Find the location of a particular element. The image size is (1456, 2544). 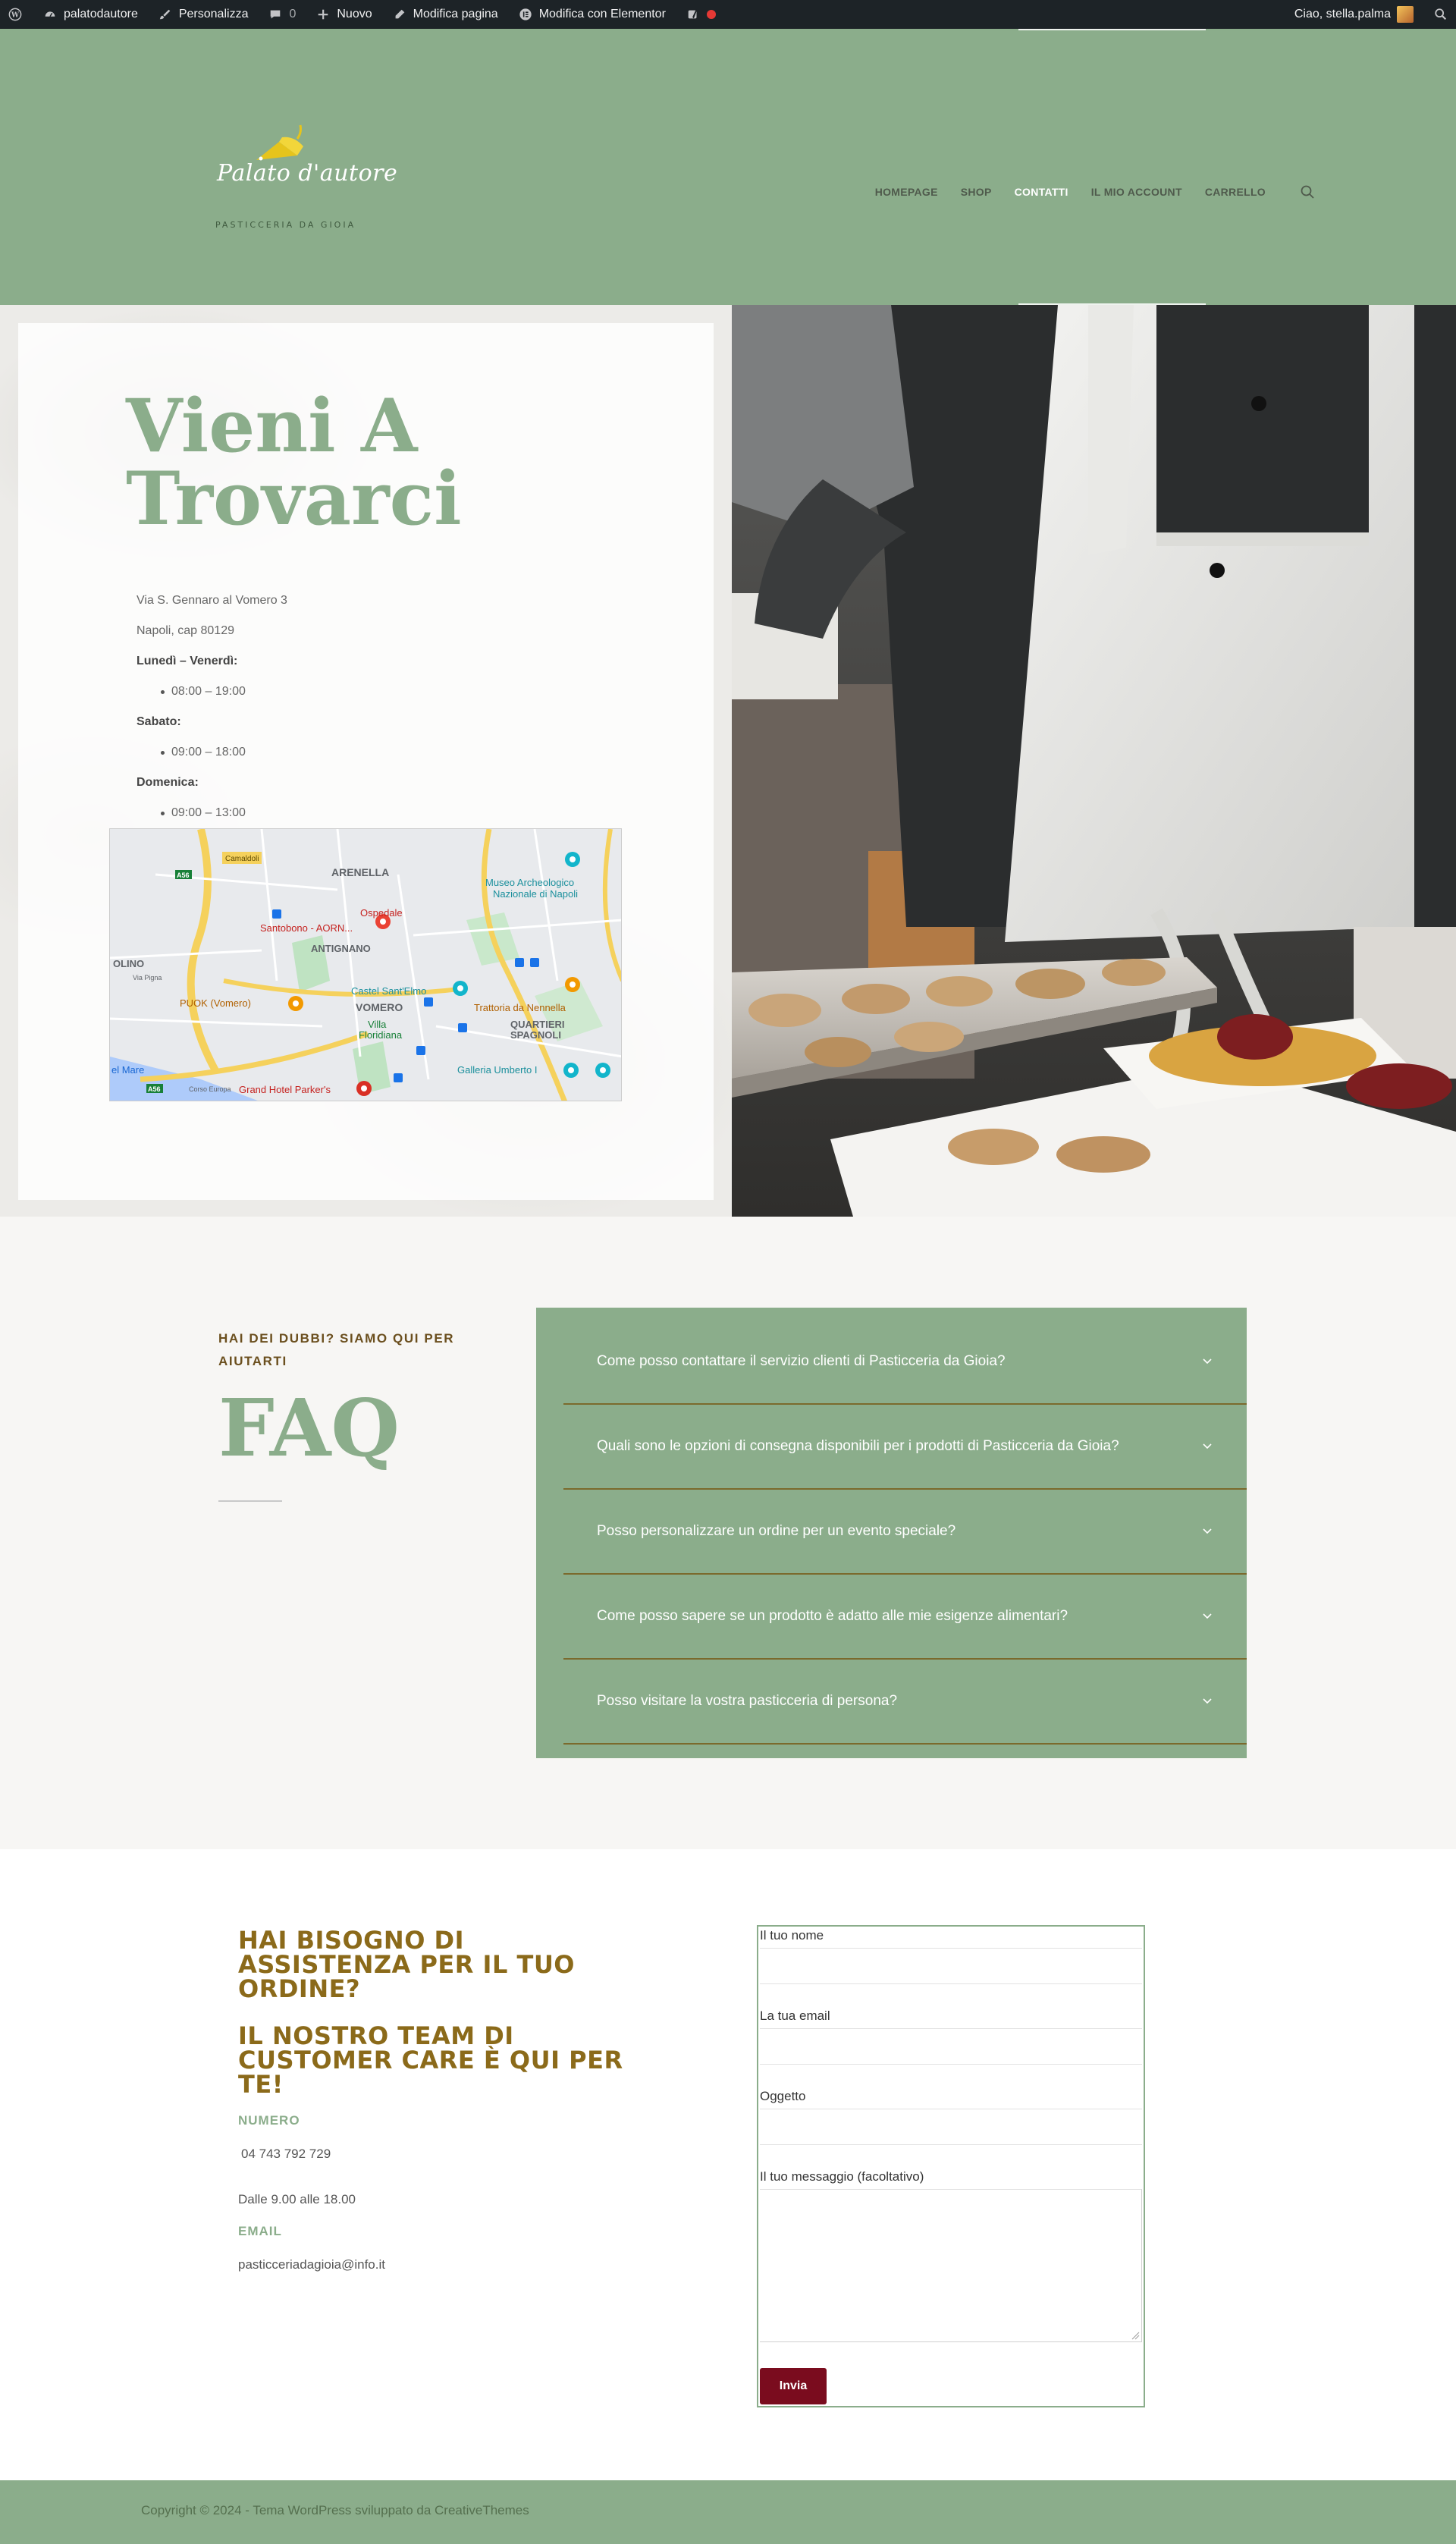

hotel-pin-icon-dot is located at coordinates (364, 1088).